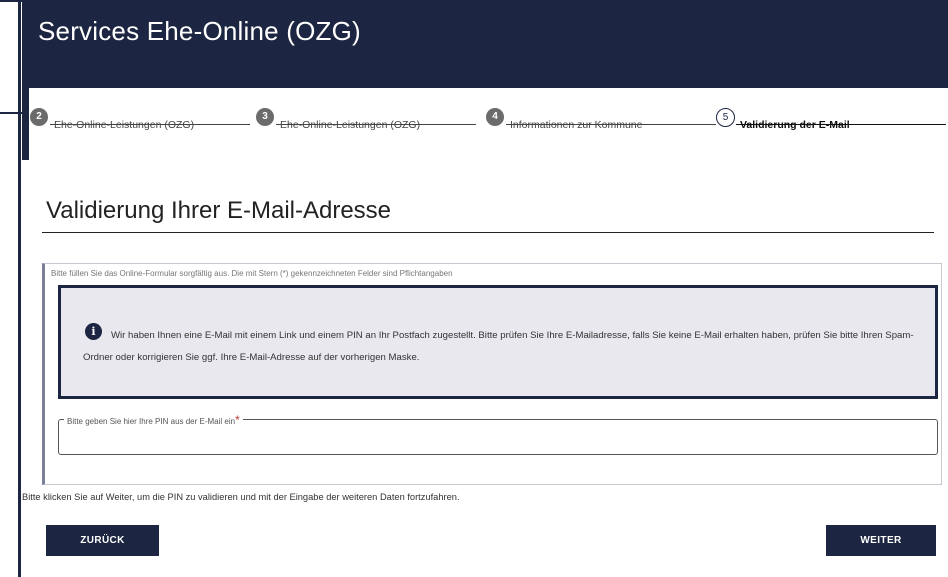 The height and width of the screenshot is (577, 948). Describe the element at coordinates (265, 117) in the screenshot. I see `step-number: 3` at that location.